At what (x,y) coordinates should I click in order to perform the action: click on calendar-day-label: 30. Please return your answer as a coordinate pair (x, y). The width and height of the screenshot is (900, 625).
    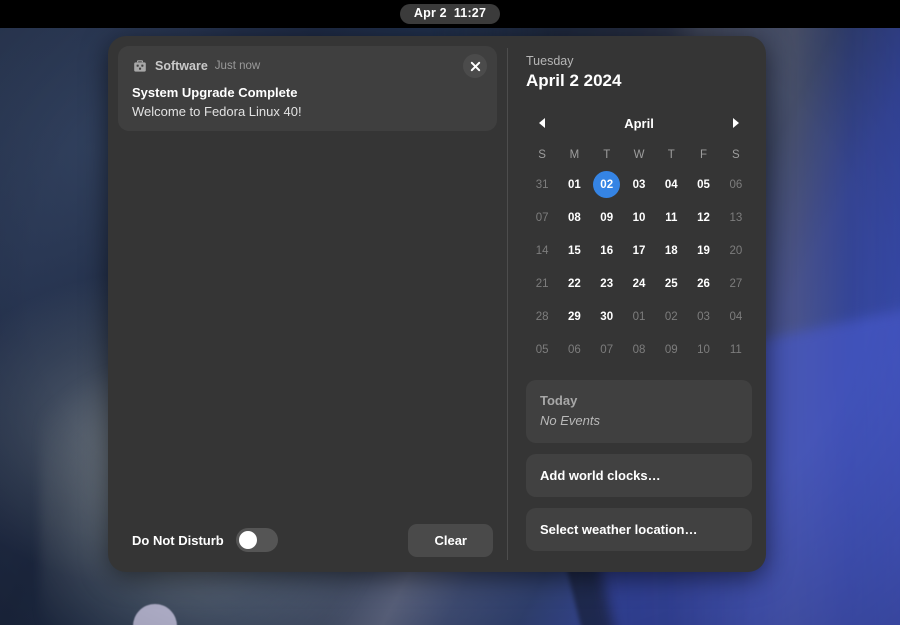
    Looking at the image, I should click on (607, 316).